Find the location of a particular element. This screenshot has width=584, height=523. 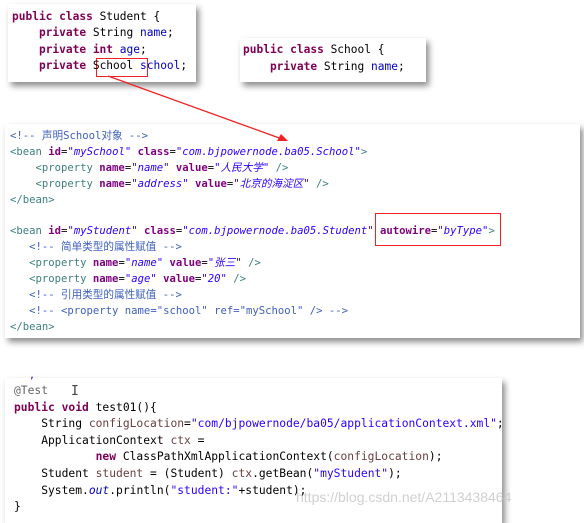

code-line: public void test01(){ is located at coordinates (85, 408).